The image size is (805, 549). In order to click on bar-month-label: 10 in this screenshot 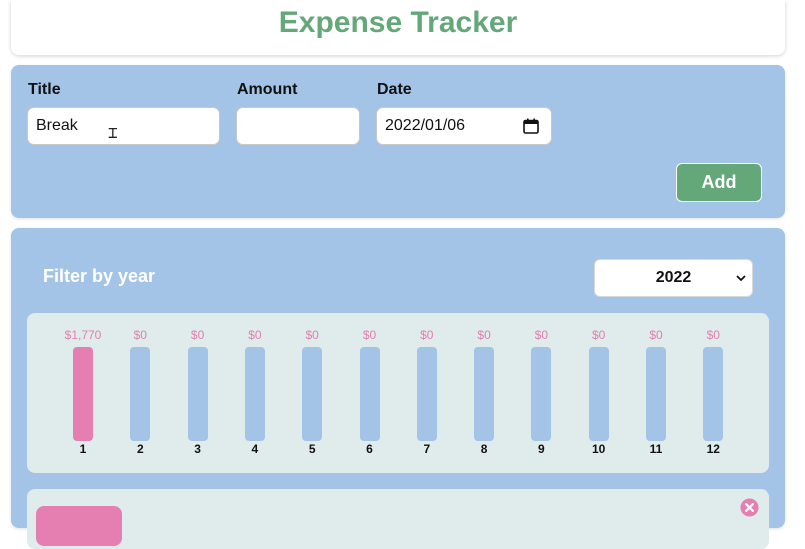, I will do `click(599, 449)`.